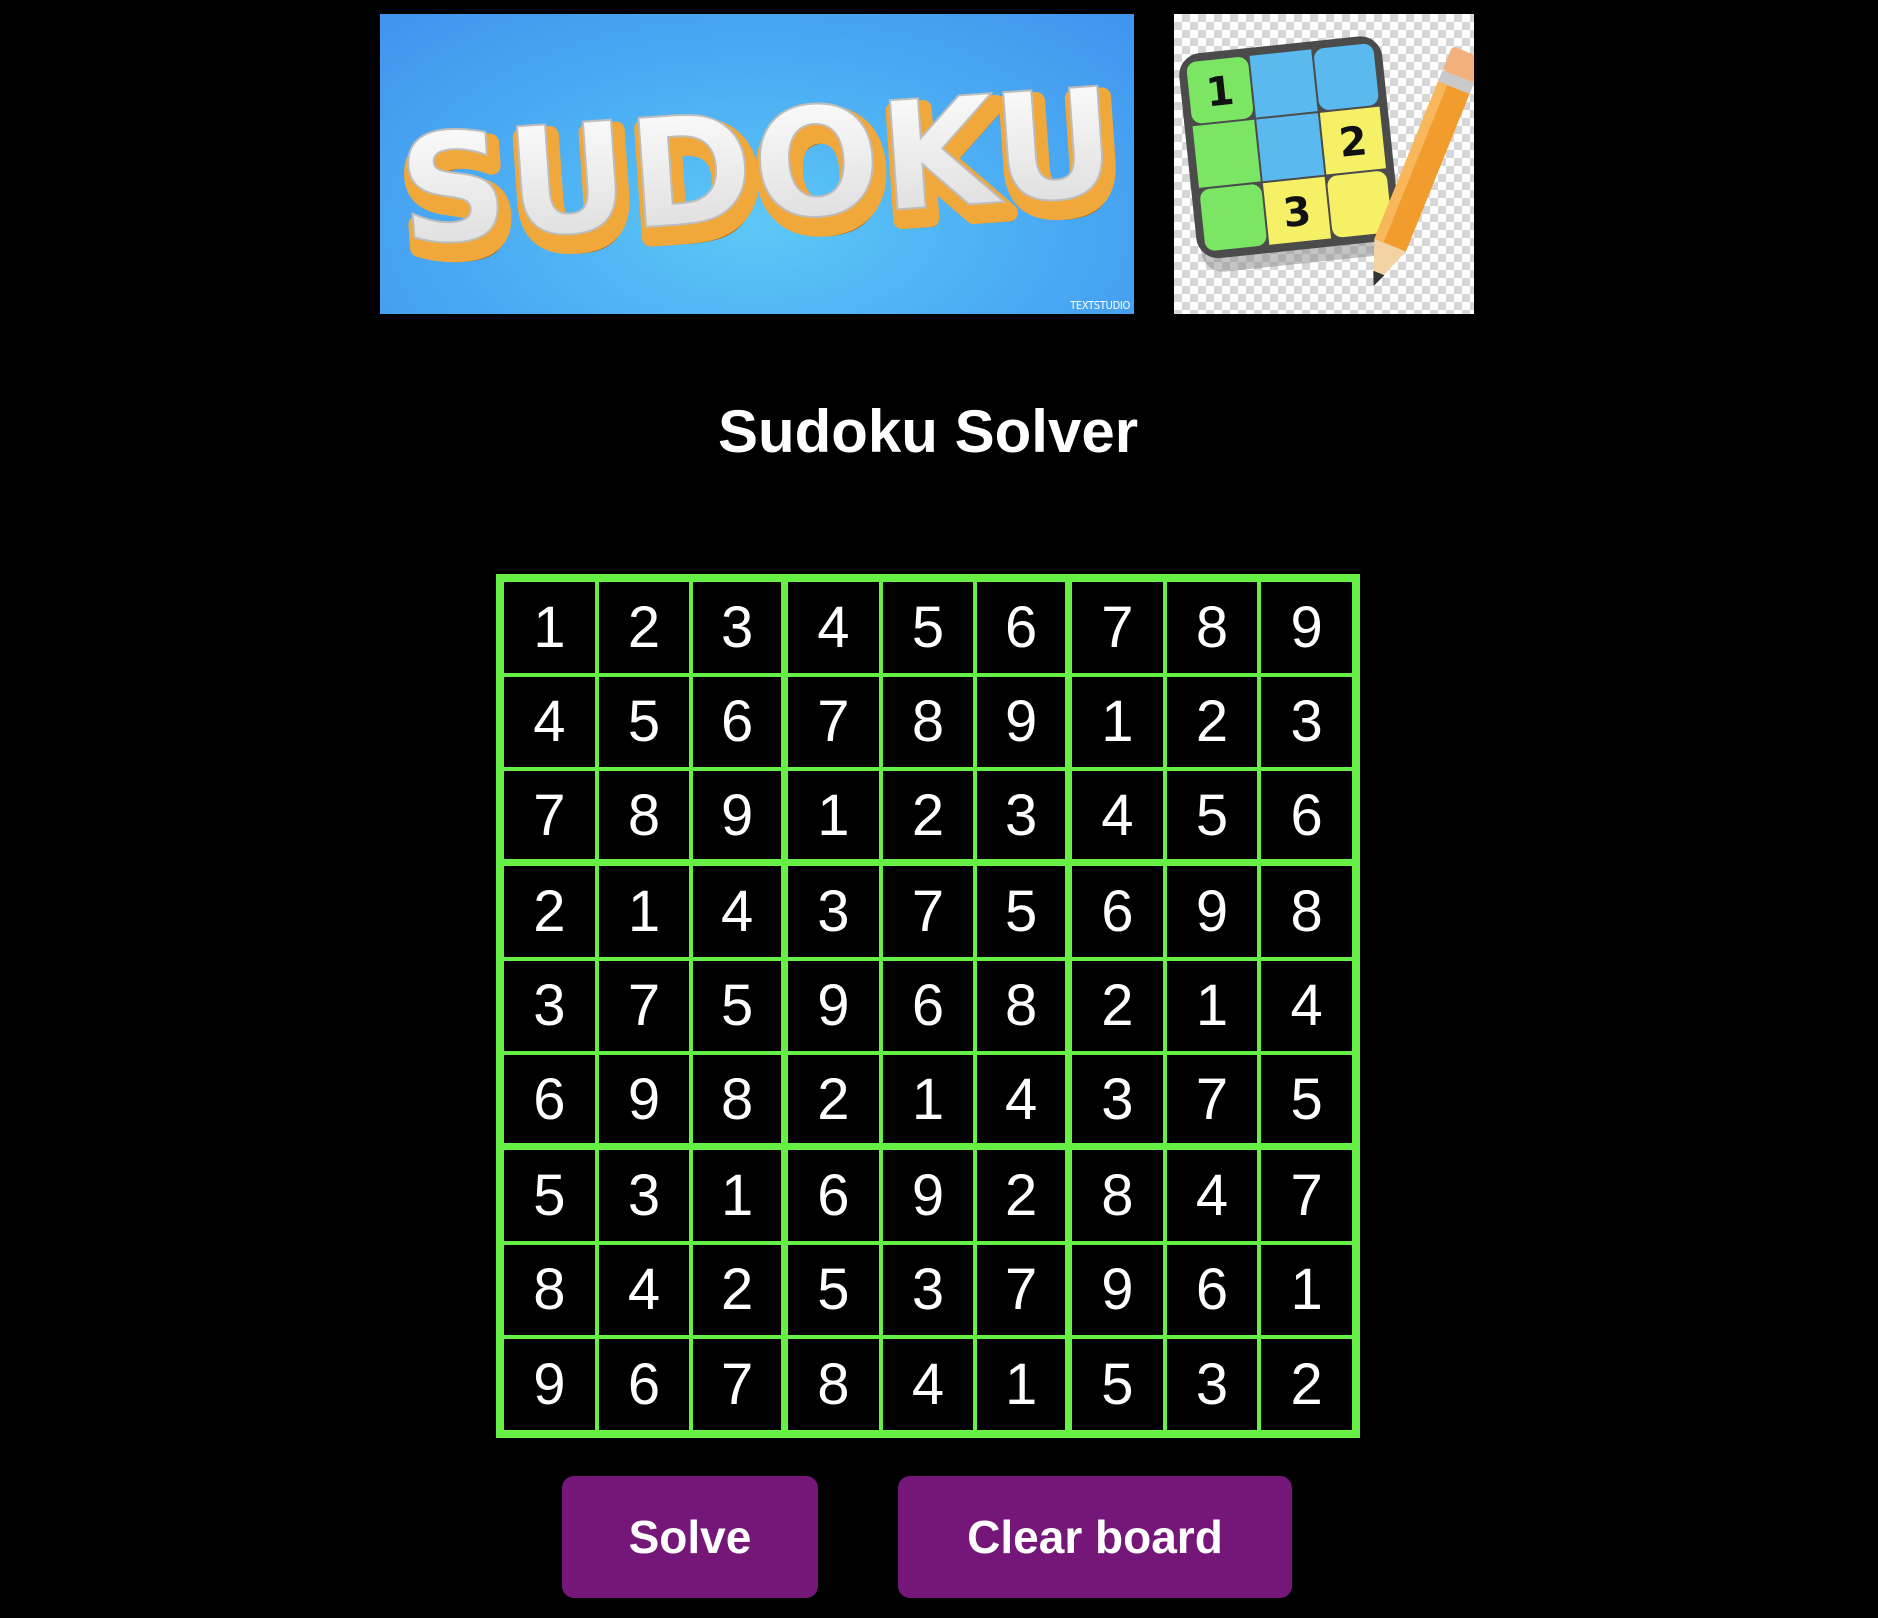 The height and width of the screenshot is (1618, 1878). I want to click on solve-button: Solve, so click(690, 1537).